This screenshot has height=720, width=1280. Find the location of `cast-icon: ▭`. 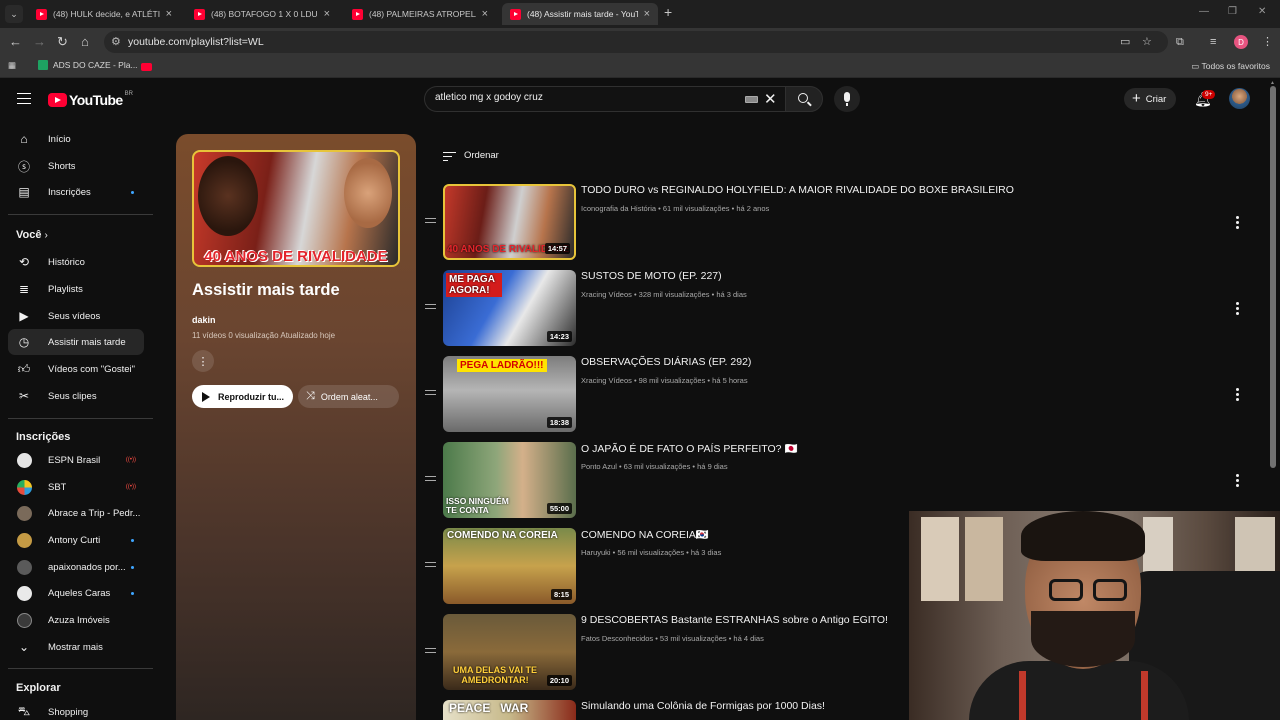

cast-icon: ▭ is located at coordinates (1125, 41).